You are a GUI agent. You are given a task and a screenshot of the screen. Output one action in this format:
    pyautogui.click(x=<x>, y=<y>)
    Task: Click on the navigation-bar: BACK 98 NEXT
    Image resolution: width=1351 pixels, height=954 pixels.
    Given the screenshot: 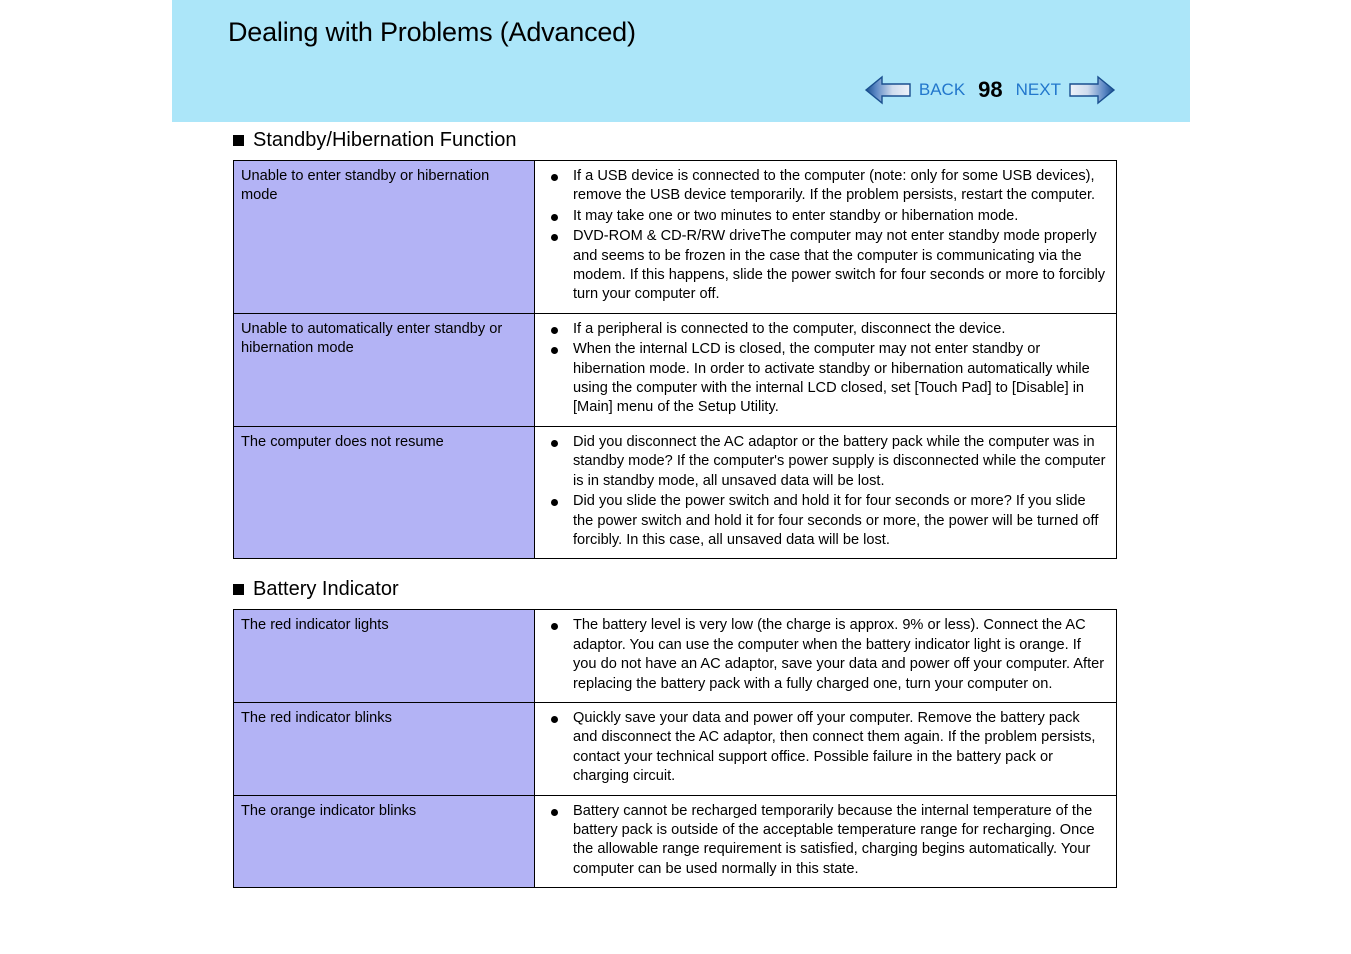 What is the action you would take?
    pyautogui.click(x=990, y=90)
    